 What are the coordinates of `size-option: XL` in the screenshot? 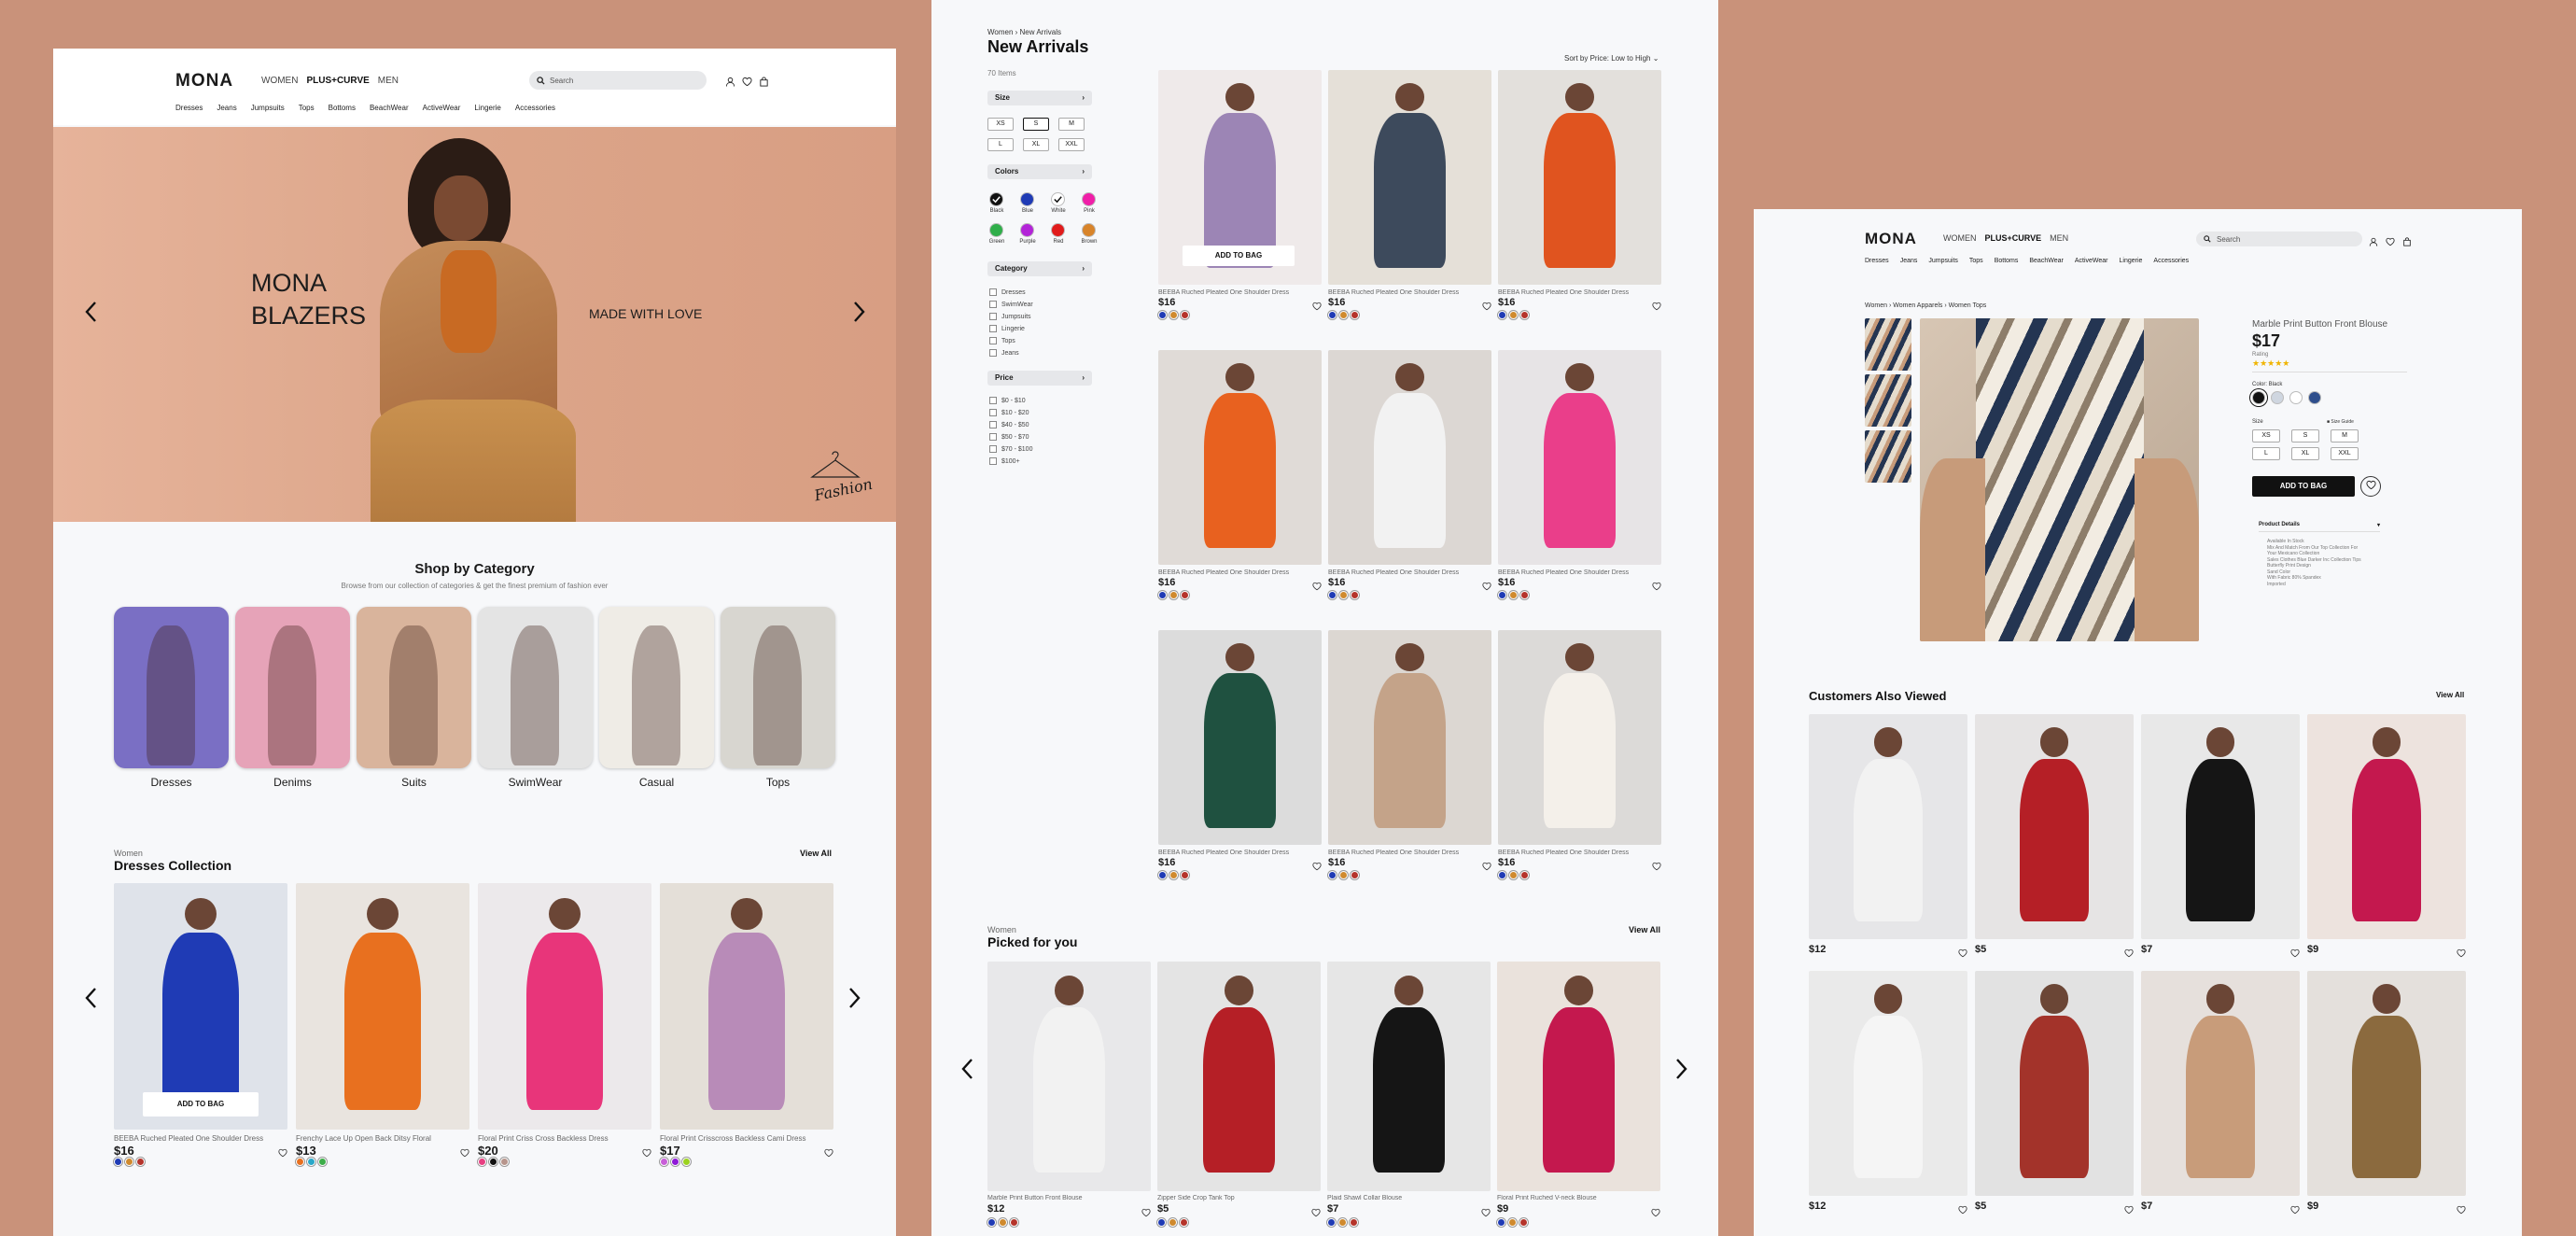 It's located at (1036, 145).